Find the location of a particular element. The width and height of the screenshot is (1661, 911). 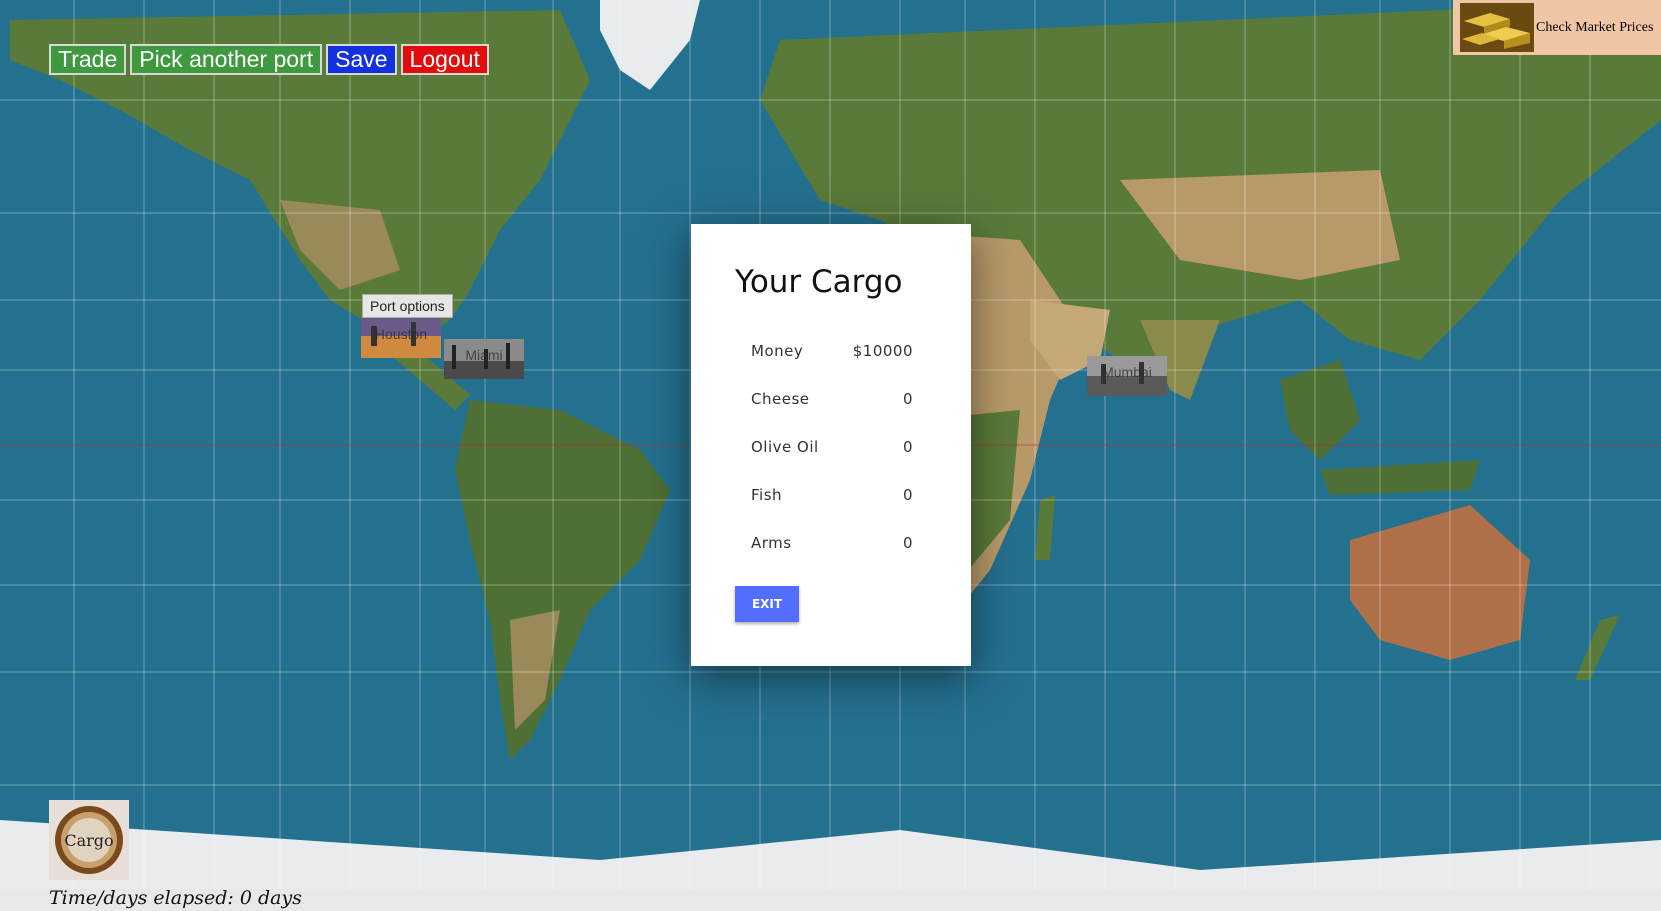

cargo-label: Arms is located at coordinates (771, 543).